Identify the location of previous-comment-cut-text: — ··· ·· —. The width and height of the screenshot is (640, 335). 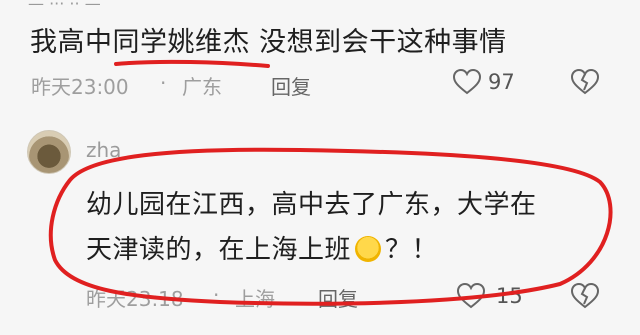
(64, 6).